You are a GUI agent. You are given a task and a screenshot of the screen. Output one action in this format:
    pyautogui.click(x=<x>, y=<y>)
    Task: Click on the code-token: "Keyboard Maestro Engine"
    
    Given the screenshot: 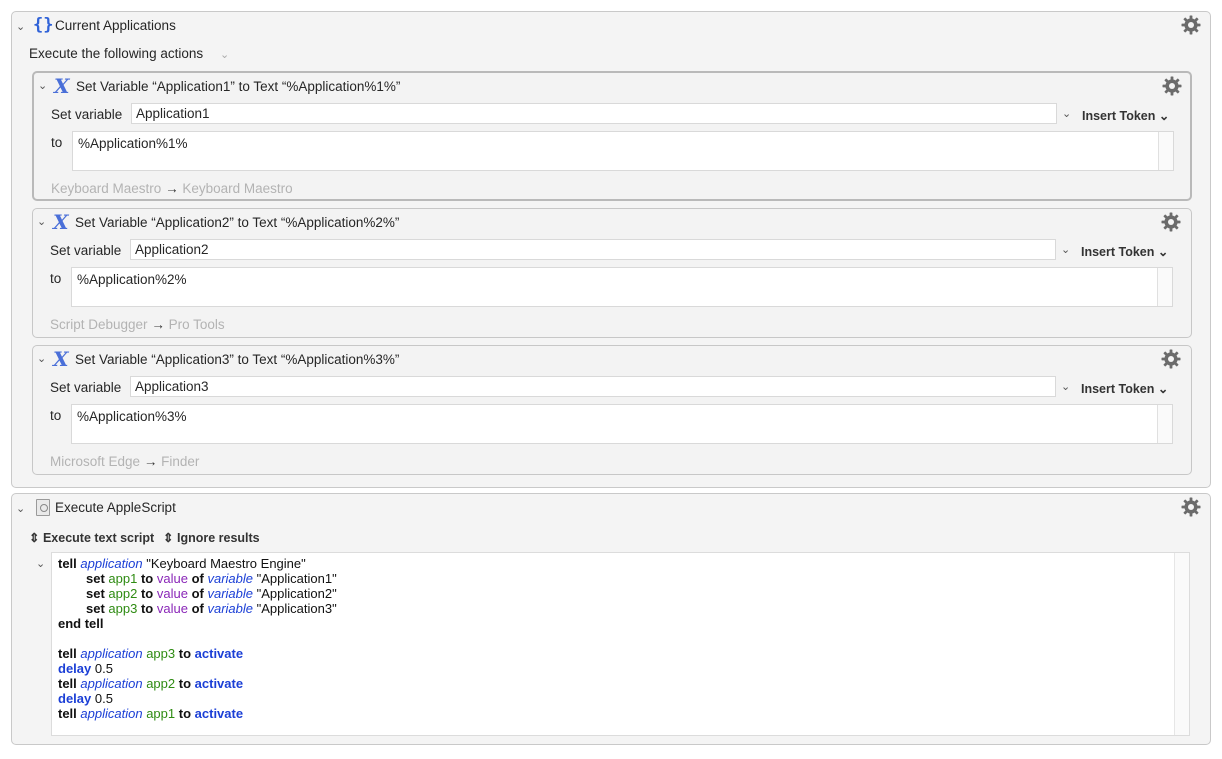 What is the action you would take?
    pyautogui.click(x=226, y=563)
    